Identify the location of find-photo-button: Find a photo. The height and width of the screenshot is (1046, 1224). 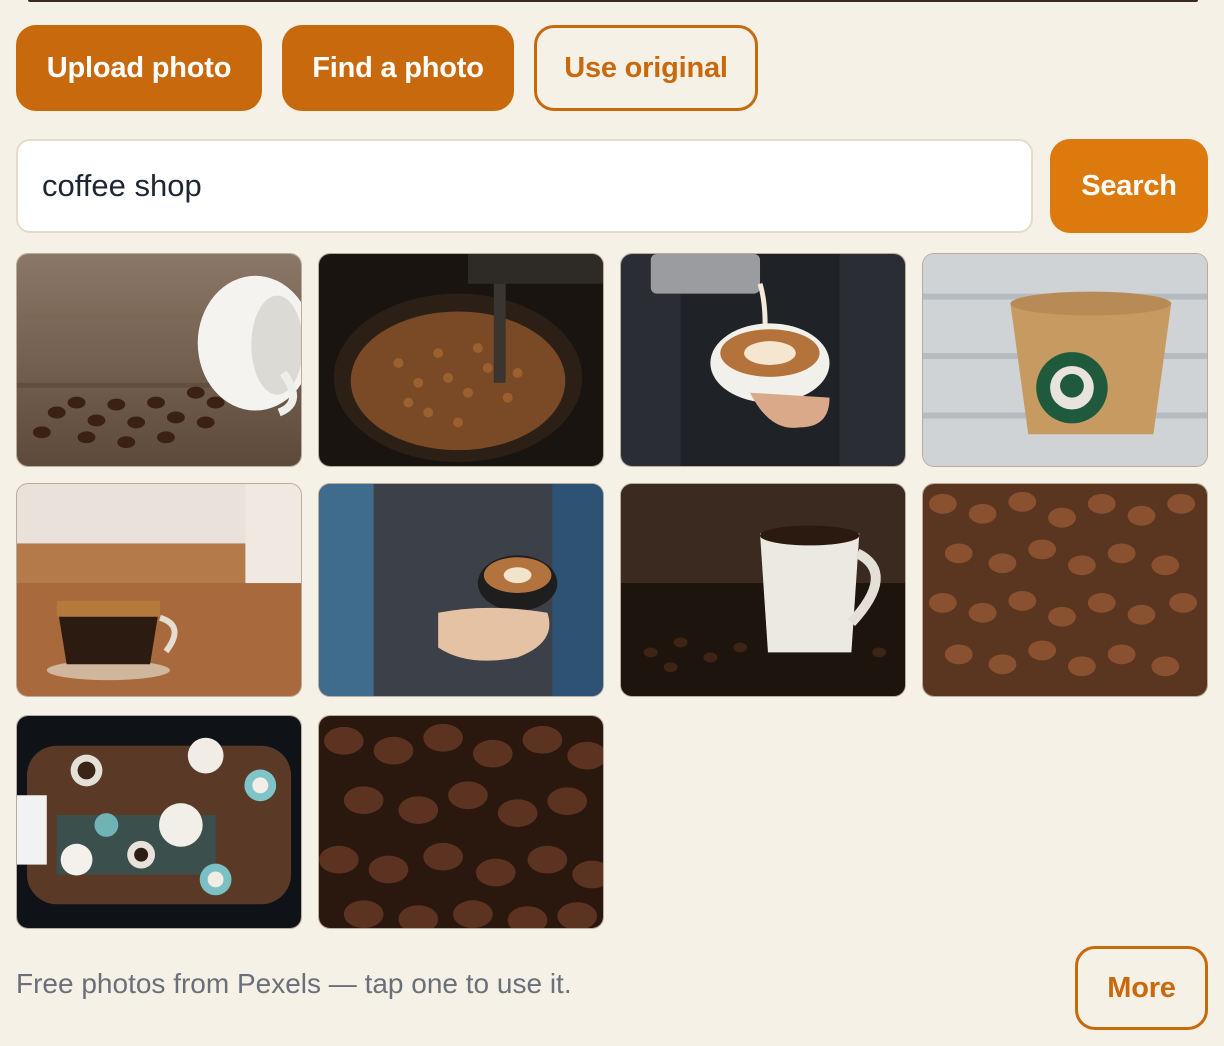
(398, 68).